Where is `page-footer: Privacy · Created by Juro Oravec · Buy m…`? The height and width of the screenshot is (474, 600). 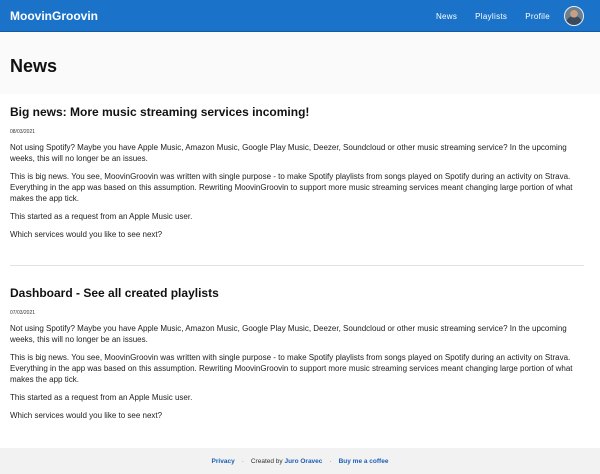 page-footer: Privacy · Created by Juro Oravec · Buy m… is located at coordinates (300, 461).